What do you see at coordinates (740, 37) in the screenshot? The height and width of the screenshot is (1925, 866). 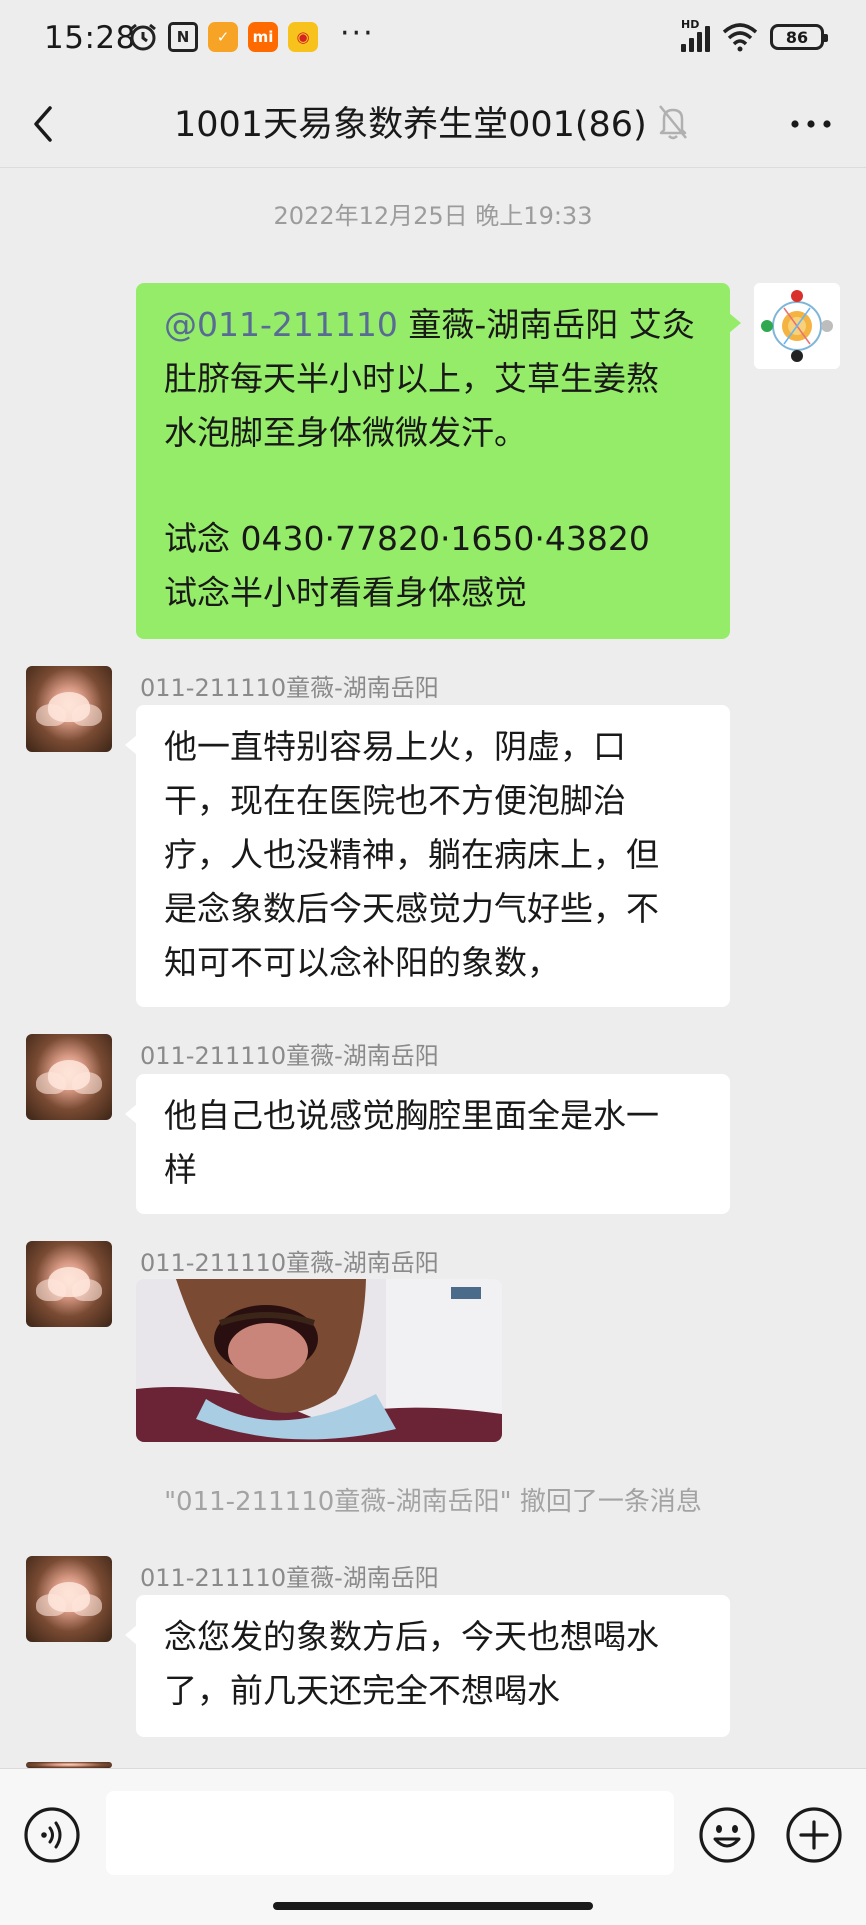 I see `wifi-icon` at bounding box center [740, 37].